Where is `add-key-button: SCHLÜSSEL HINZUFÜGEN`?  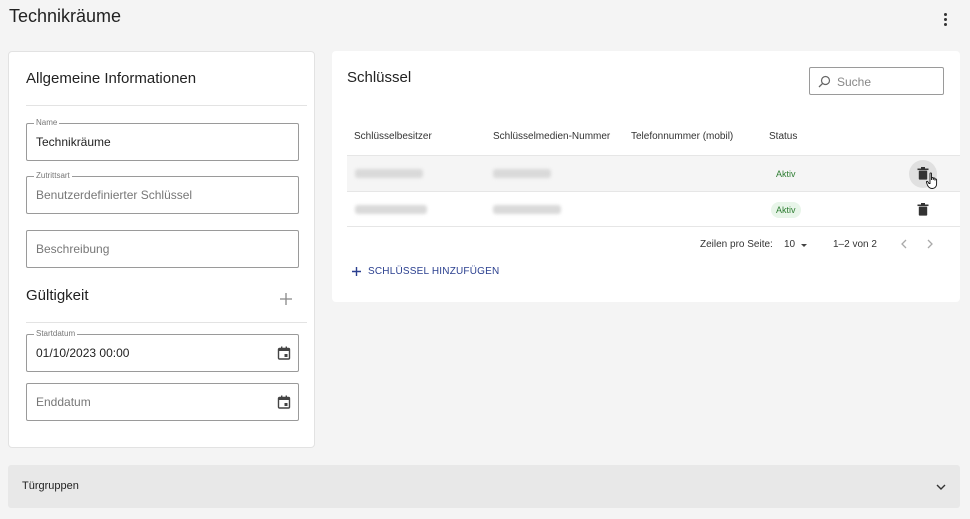
add-key-button: SCHLÜSSEL HINZUFÜGEN is located at coordinates (425, 271).